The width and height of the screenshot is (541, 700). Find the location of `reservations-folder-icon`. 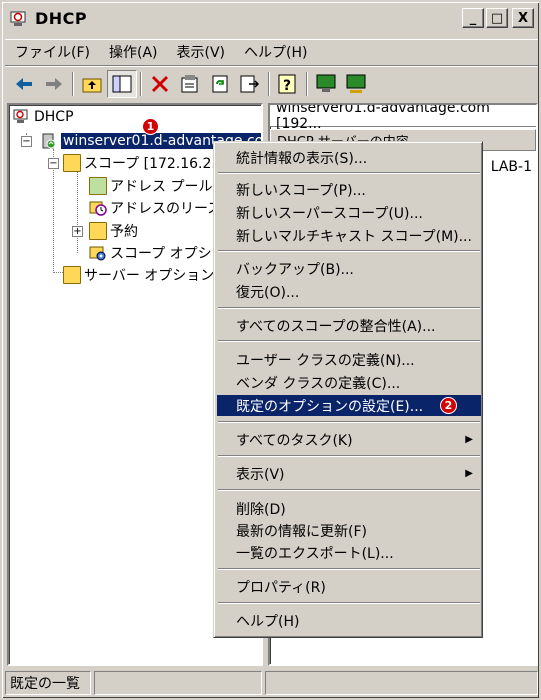

reservations-folder-icon is located at coordinates (98, 231).